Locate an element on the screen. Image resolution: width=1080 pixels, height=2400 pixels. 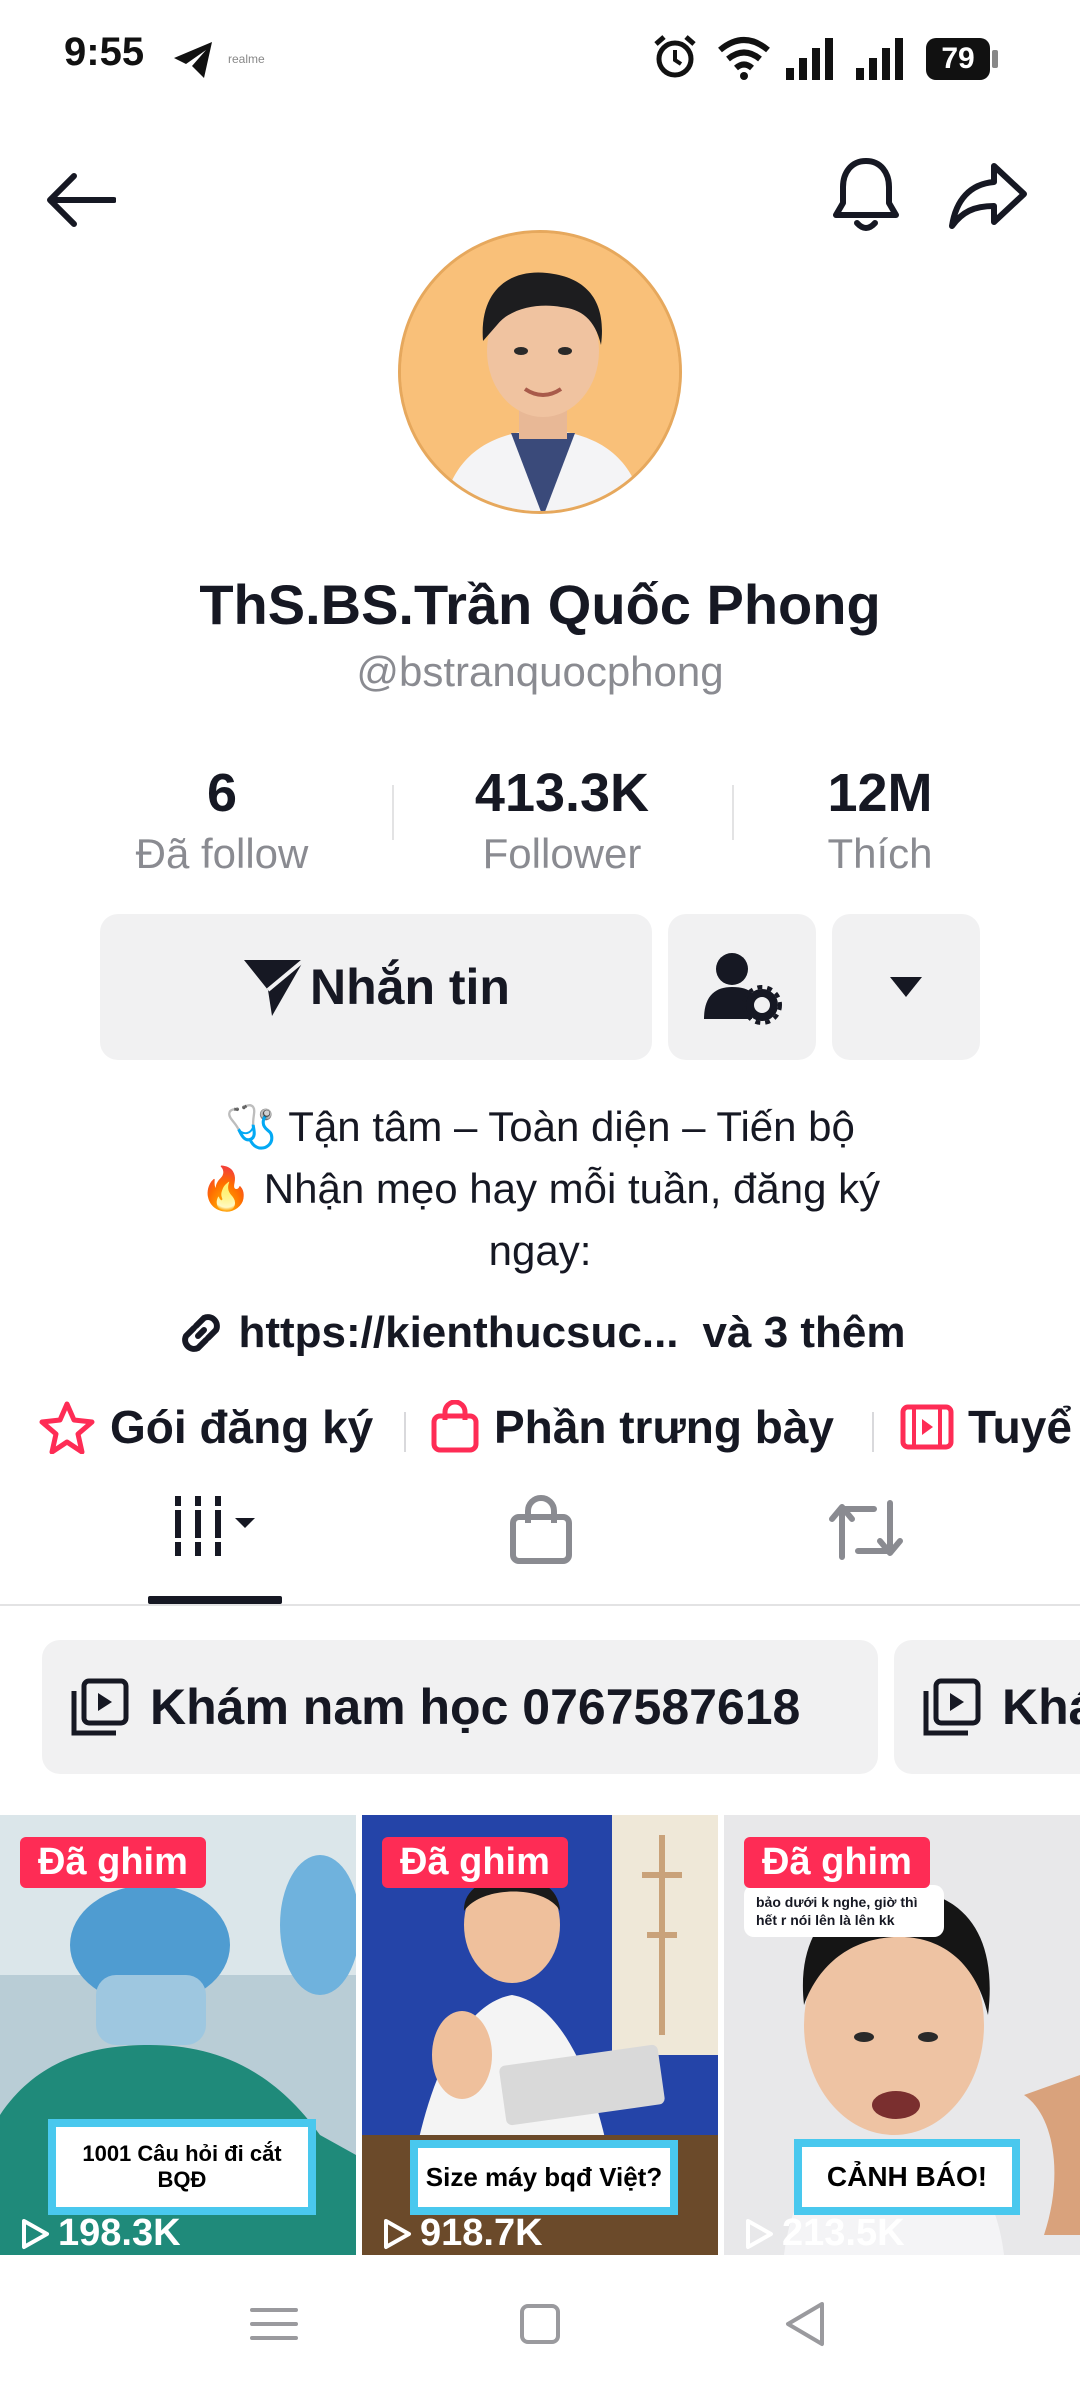
bag-icon is located at coordinates (541, 1529).